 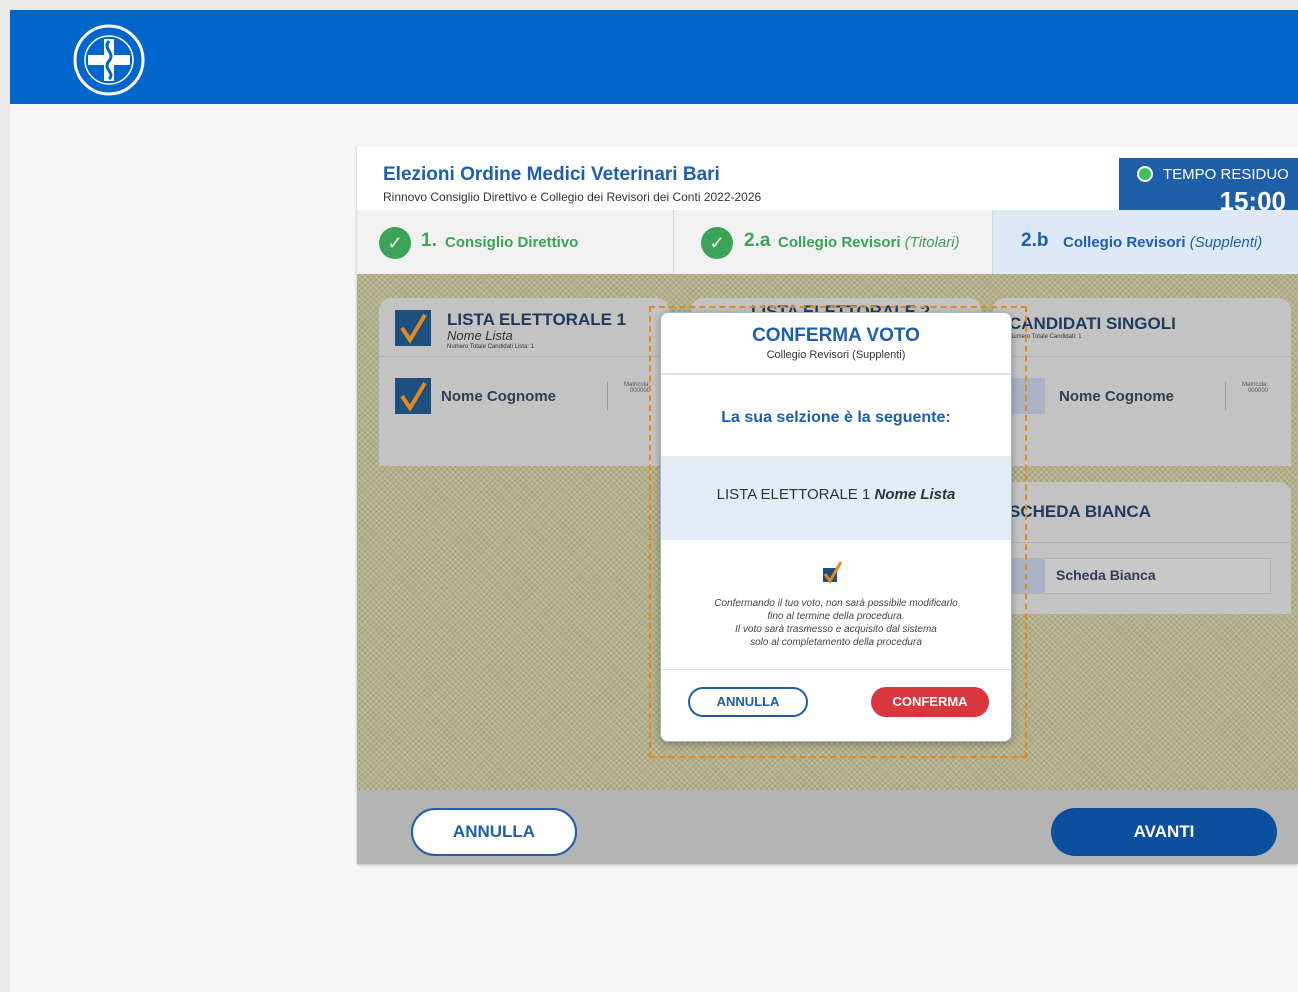 I want to click on step-label-sub: (Titolari), so click(x=932, y=242).